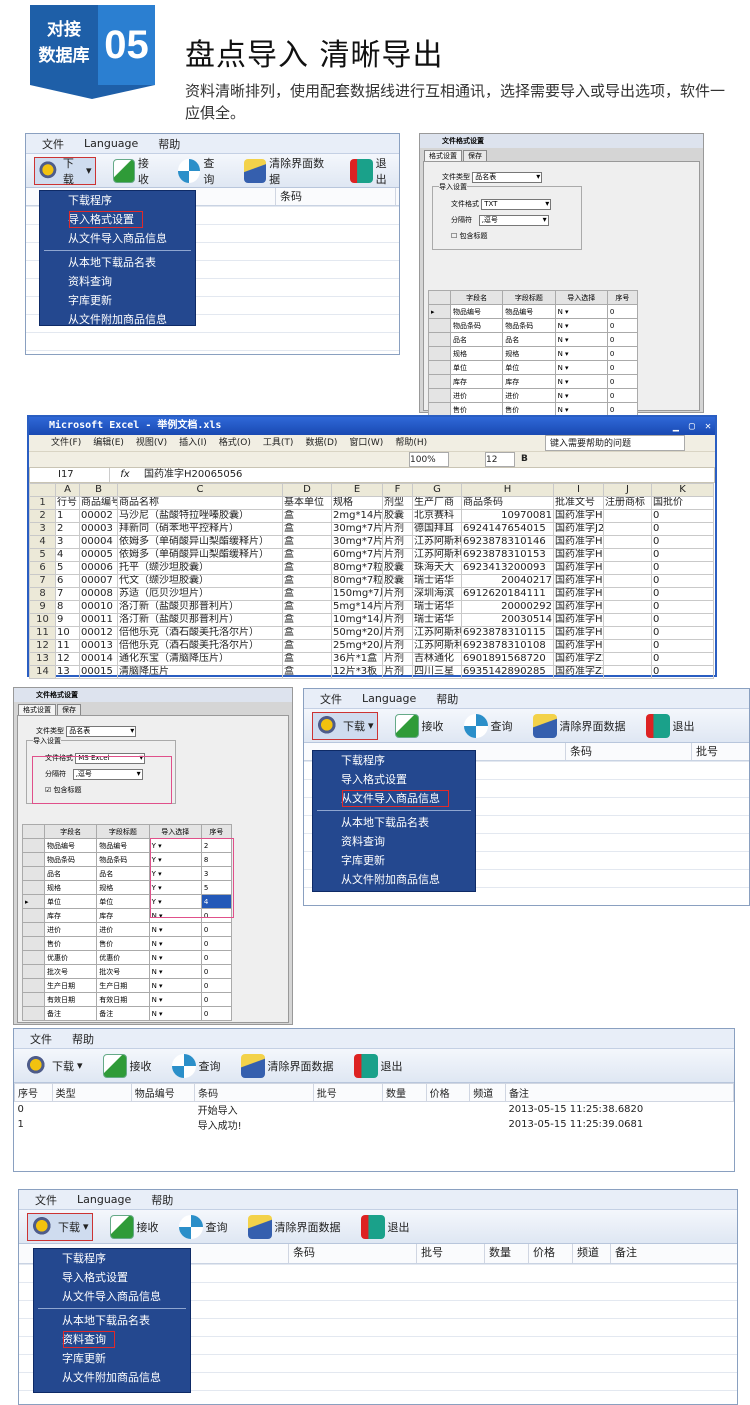 The image size is (750, 1405). What do you see at coordinates (419, 726) in the screenshot?
I see `receive-button: 接收` at bounding box center [419, 726].